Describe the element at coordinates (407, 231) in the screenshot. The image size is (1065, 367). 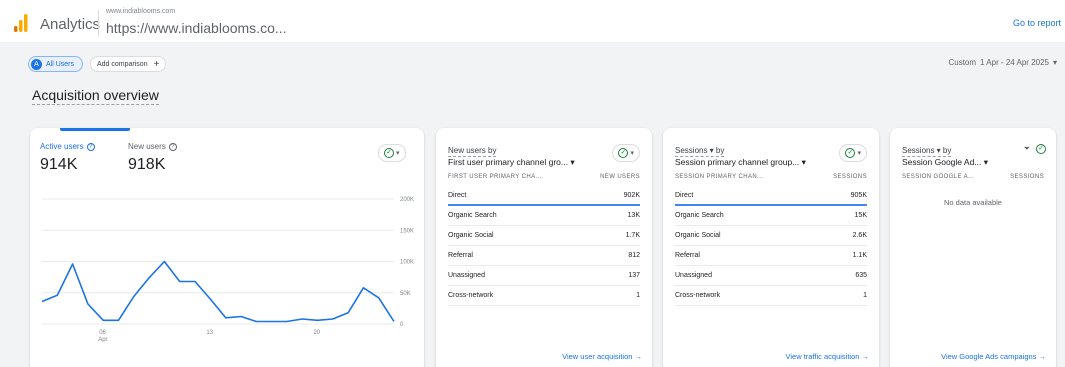
I see `y-tick-label: 150K` at that location.